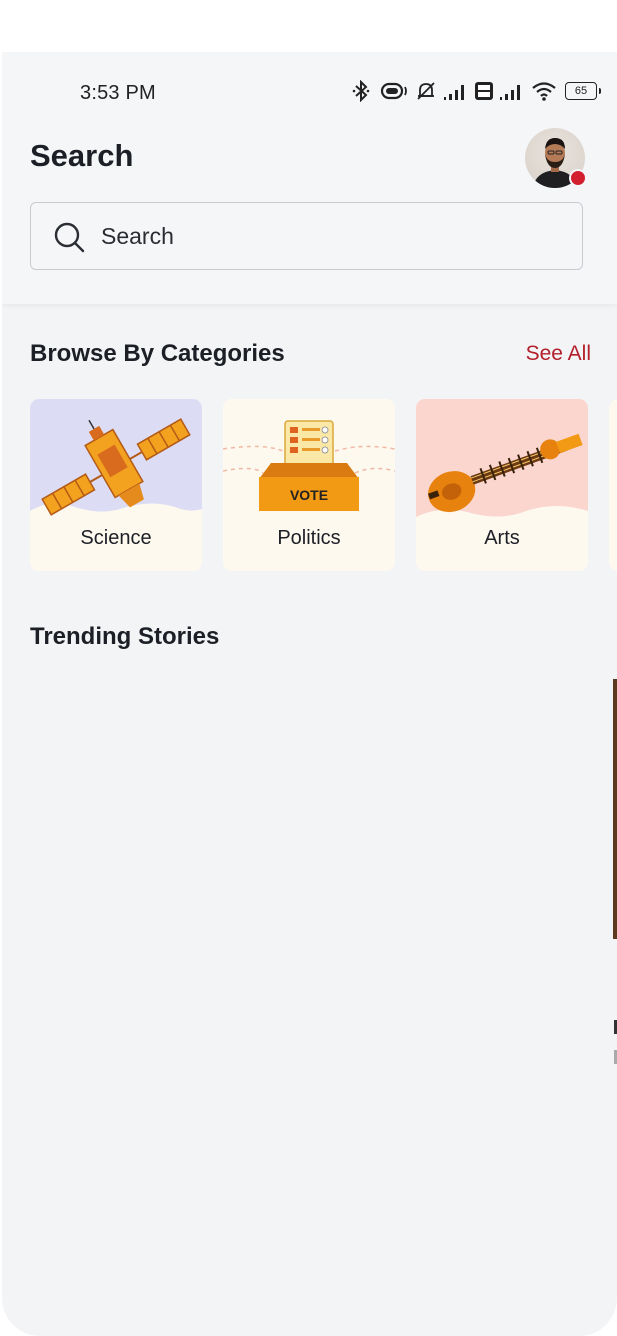 This screenshot has width=617, height=1336. What do you see at coordinates (309, 92) in the screenshot?
I see `status-bar: 3:53 PM 65` at bounding box center [309, 92].